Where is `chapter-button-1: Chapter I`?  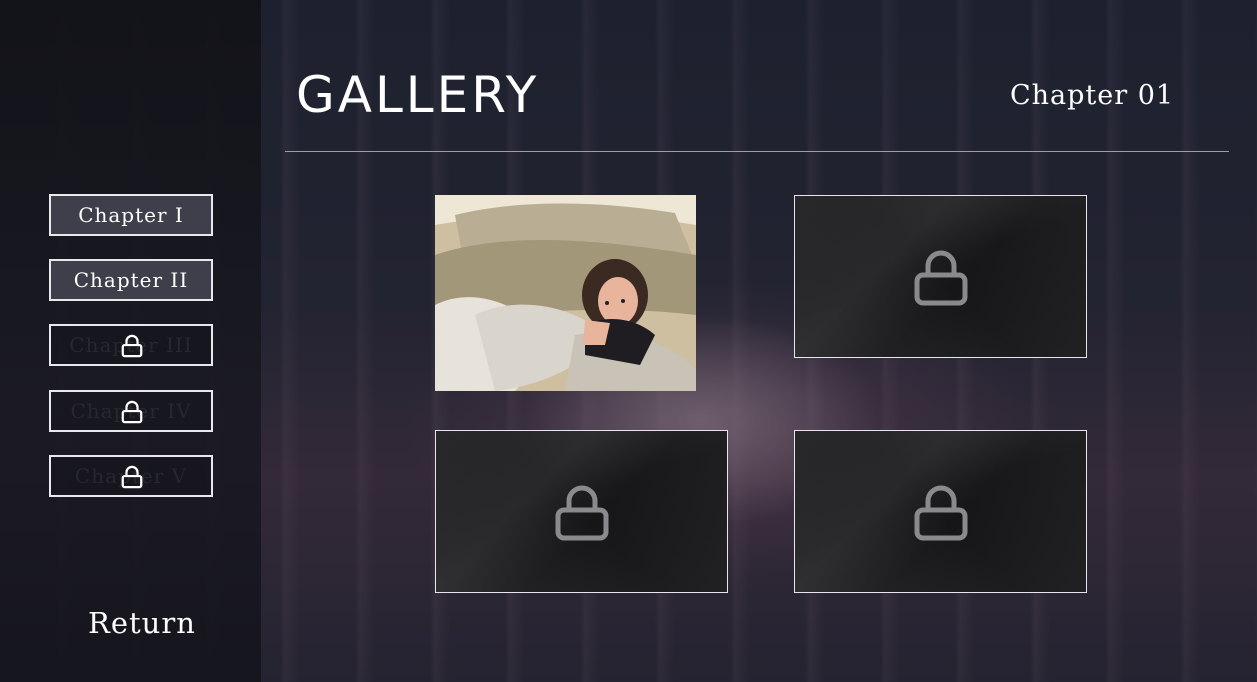 chapter-button-1: Chapter I is located at coordinates (131, 215).